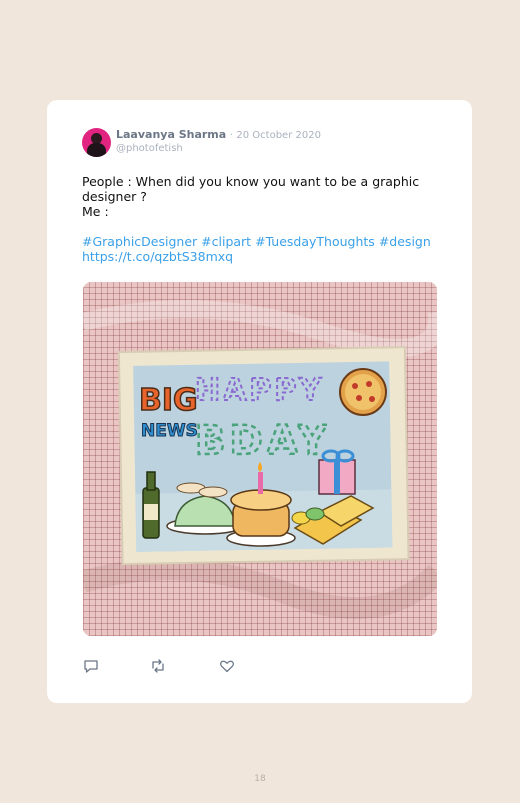 The width and height of the screenshot is (520, 803). What do you see at coordinates (260, 779) in the screenshot?
I see `page-number: 18` at bounding box center [260, 779].